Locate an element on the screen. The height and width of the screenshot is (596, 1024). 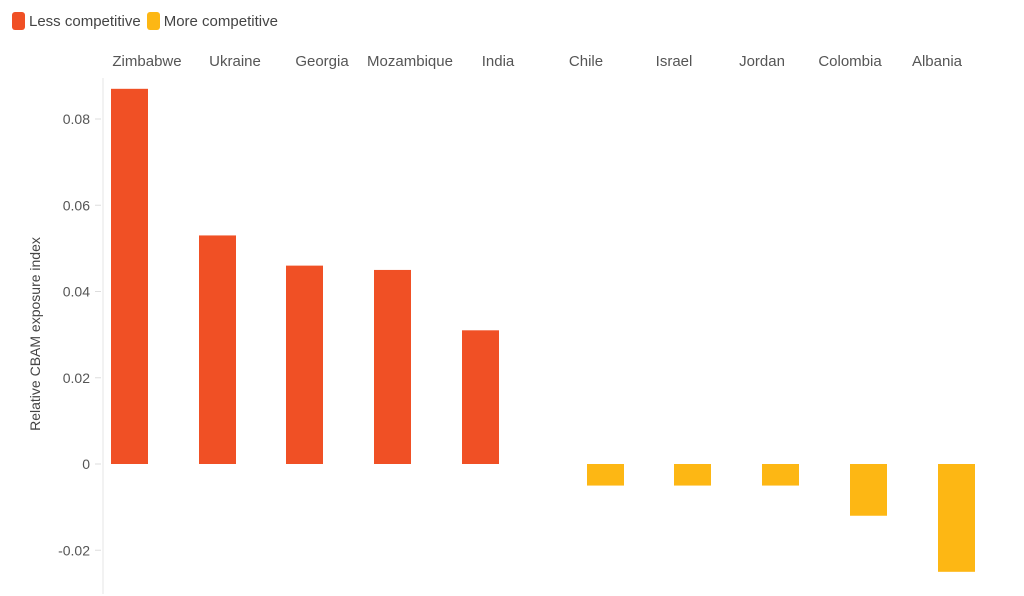
y-tick-label: 0.04 is located at coordinates (76, 292).